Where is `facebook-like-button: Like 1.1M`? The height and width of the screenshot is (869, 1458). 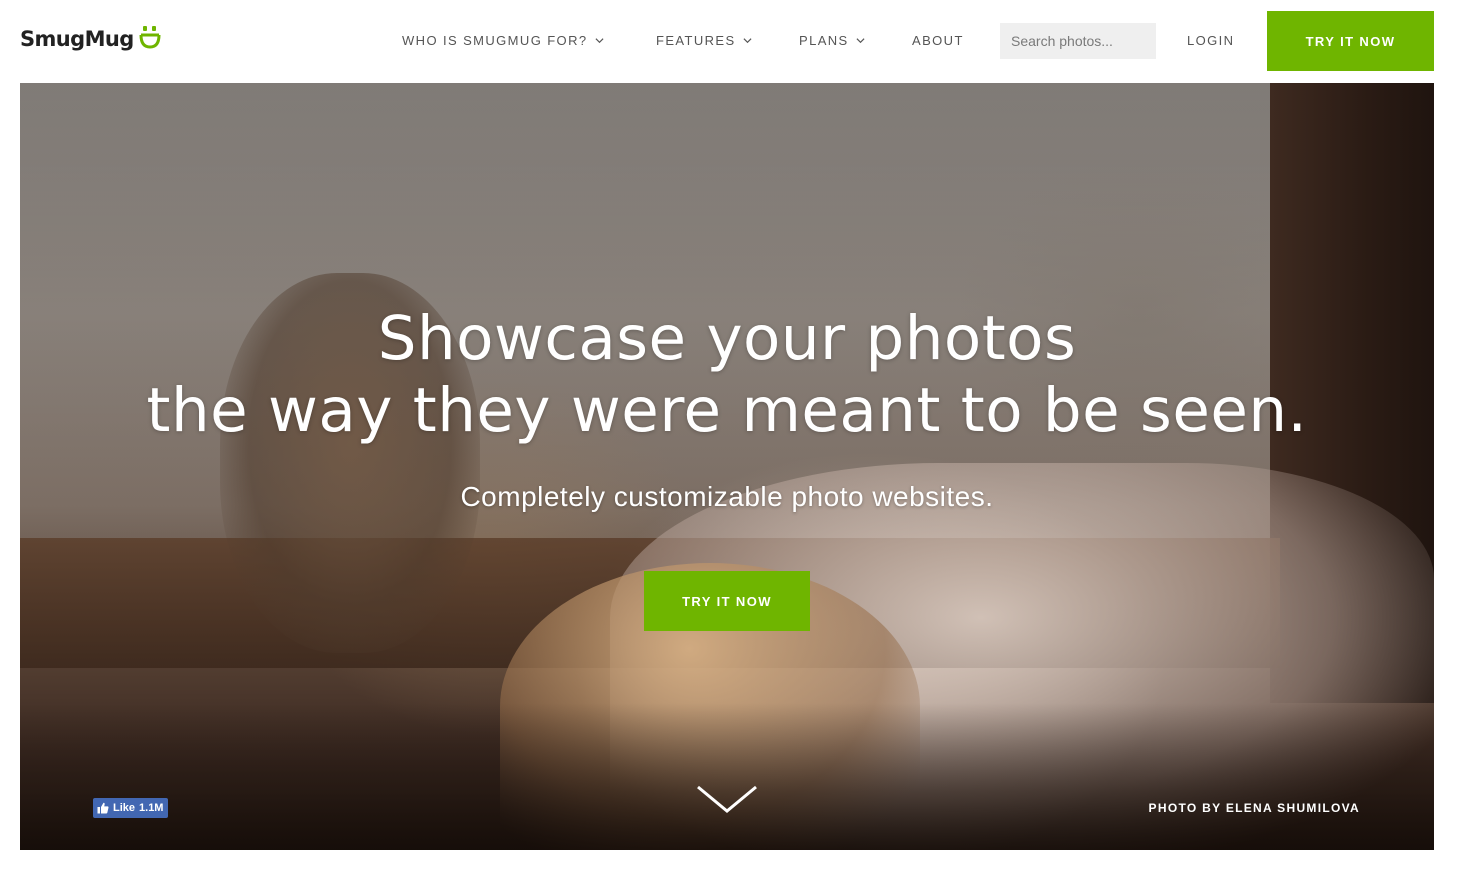
facebook-like-button: Like 1.1M is located at coordinates (131, 808).